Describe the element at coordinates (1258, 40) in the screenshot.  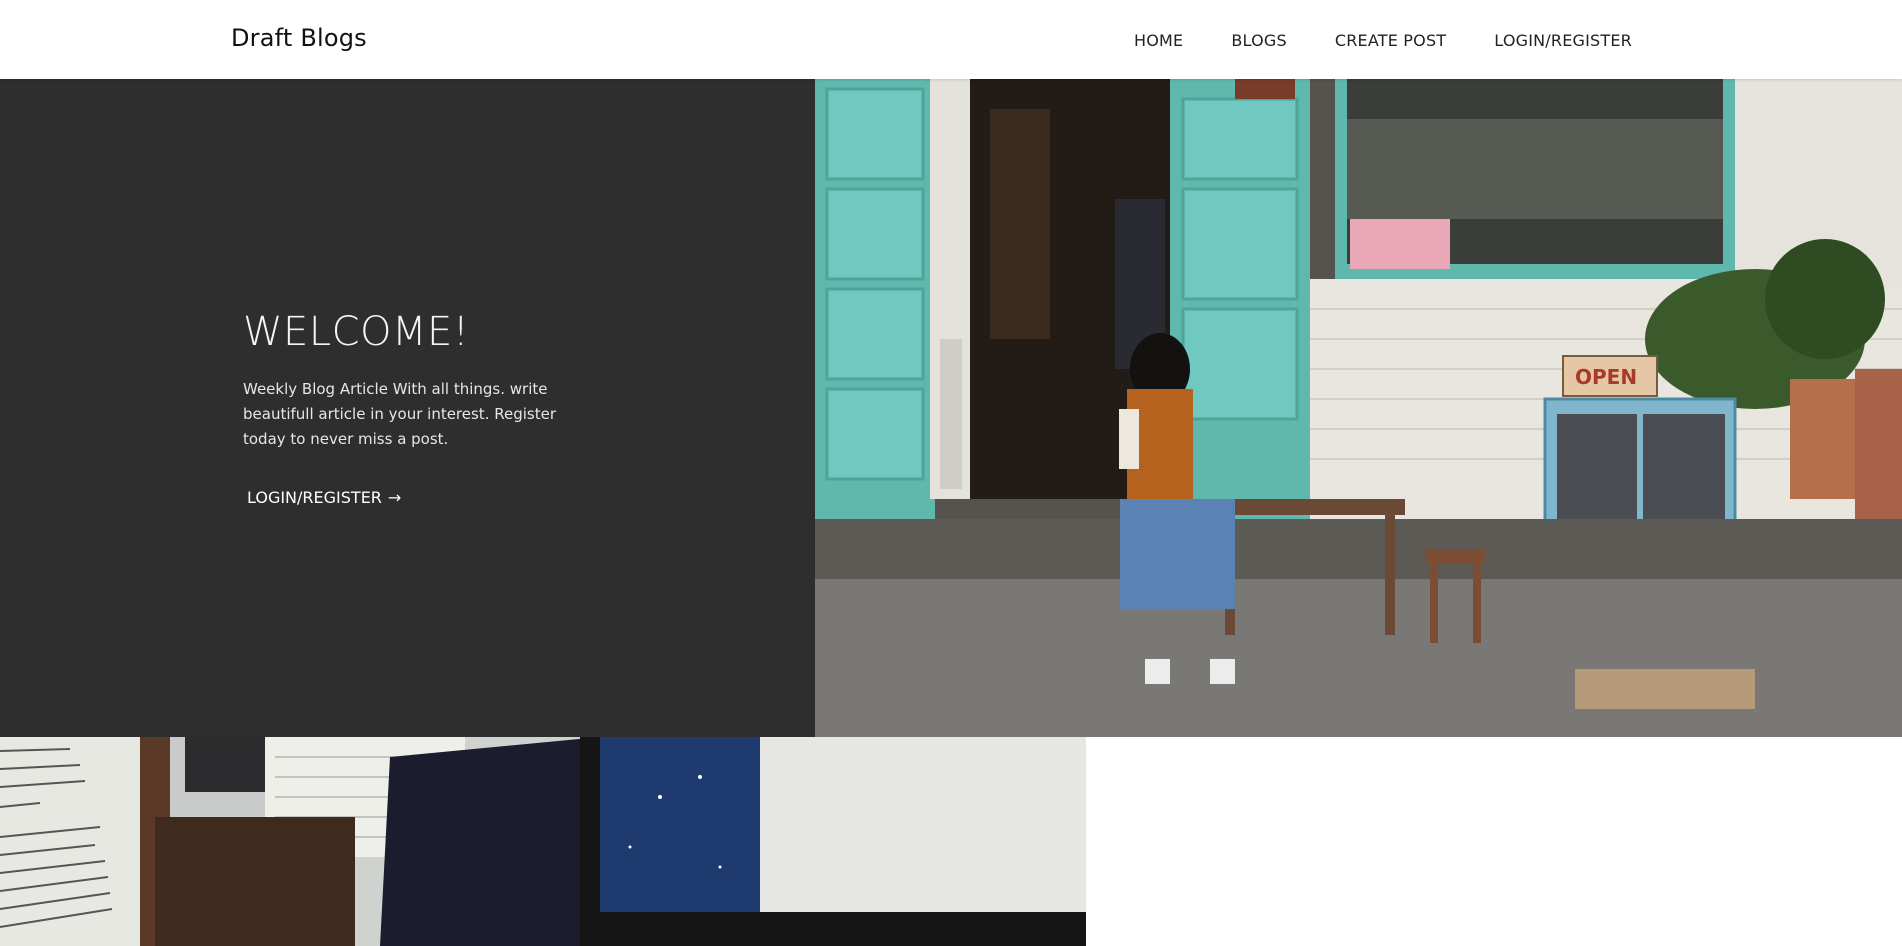
I see `nav-blogs: BLOGS` at that location.